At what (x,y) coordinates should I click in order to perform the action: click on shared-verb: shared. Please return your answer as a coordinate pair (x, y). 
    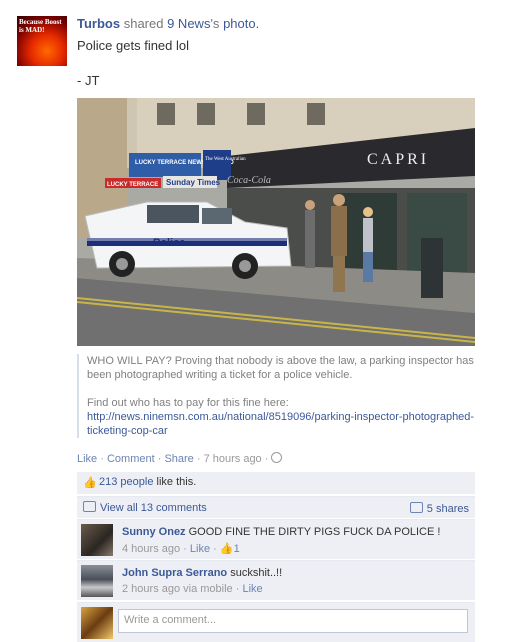
    Looking at the image, I should click on (143, 23).